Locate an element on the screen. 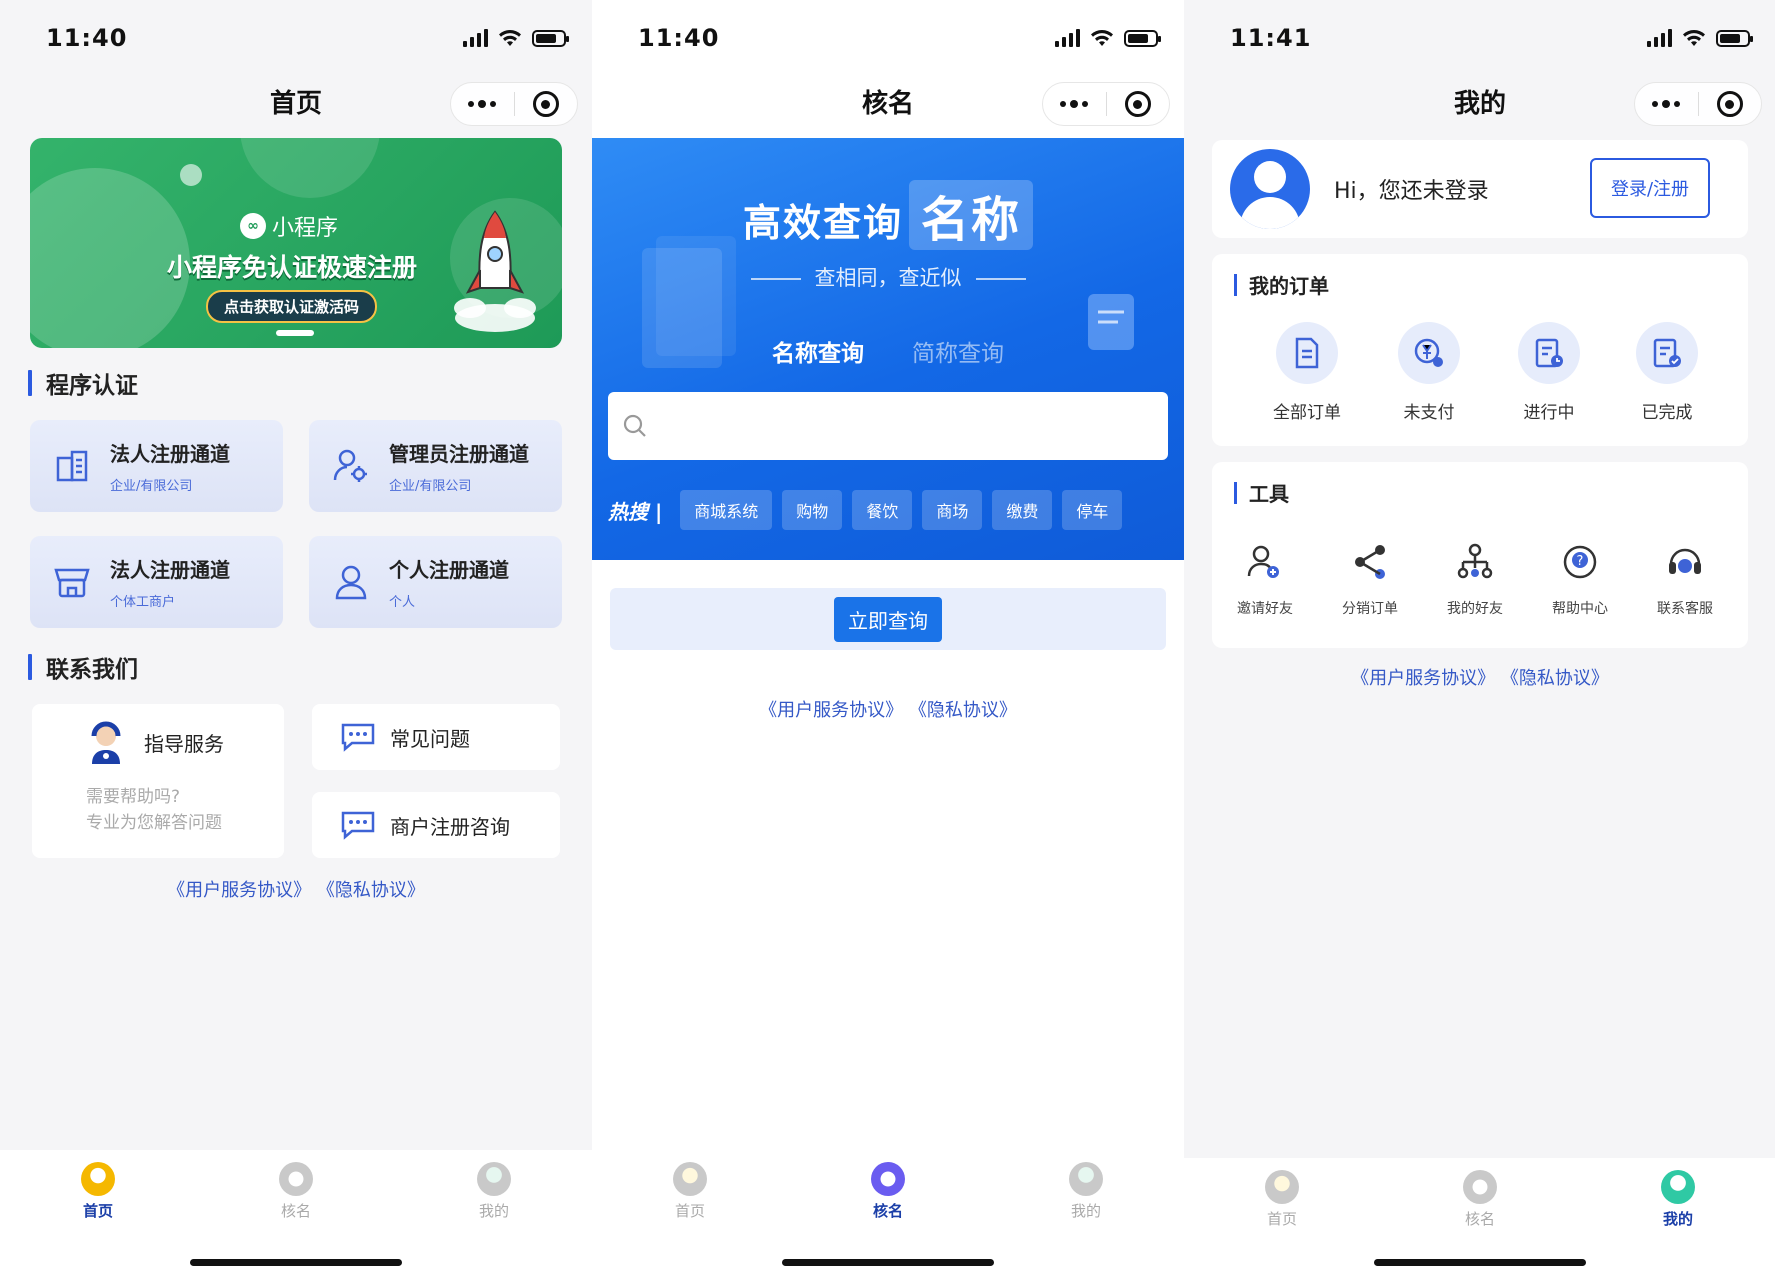  status-time: 11:41 is located at coordinates (1271, 38).